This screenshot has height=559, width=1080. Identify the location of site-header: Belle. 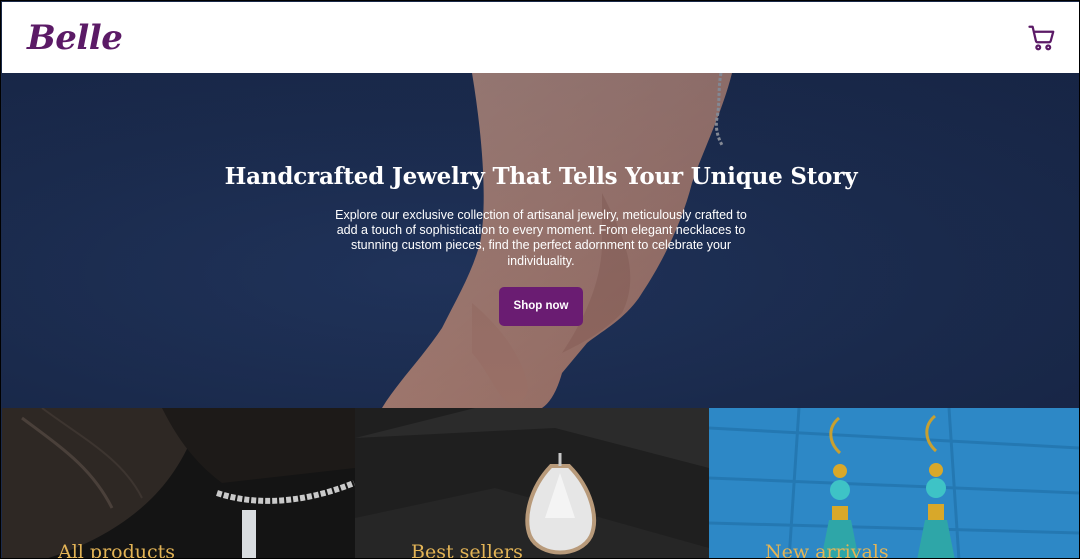
(540, 37).